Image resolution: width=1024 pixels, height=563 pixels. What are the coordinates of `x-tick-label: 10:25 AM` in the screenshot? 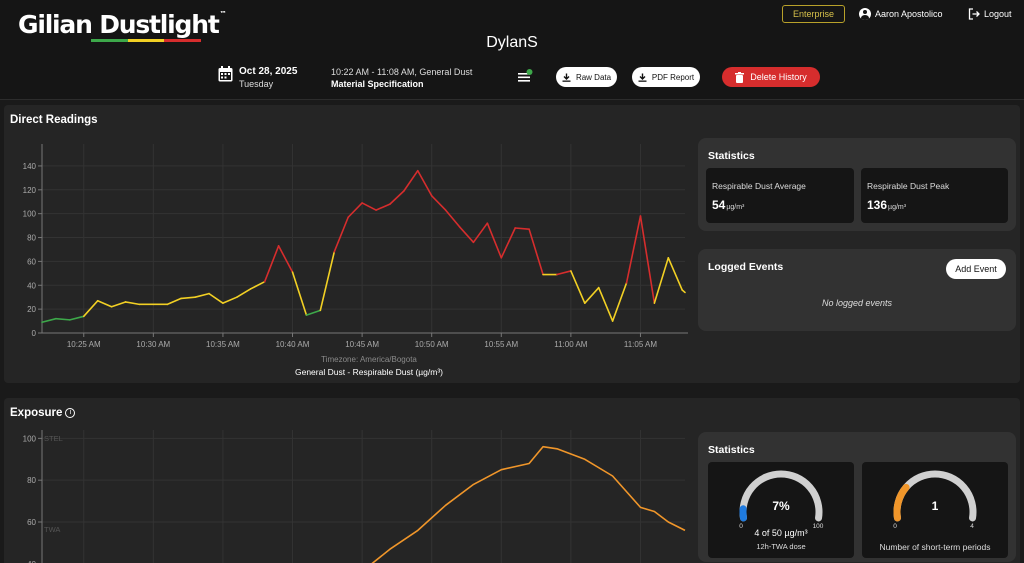 It's located at (84, 344).